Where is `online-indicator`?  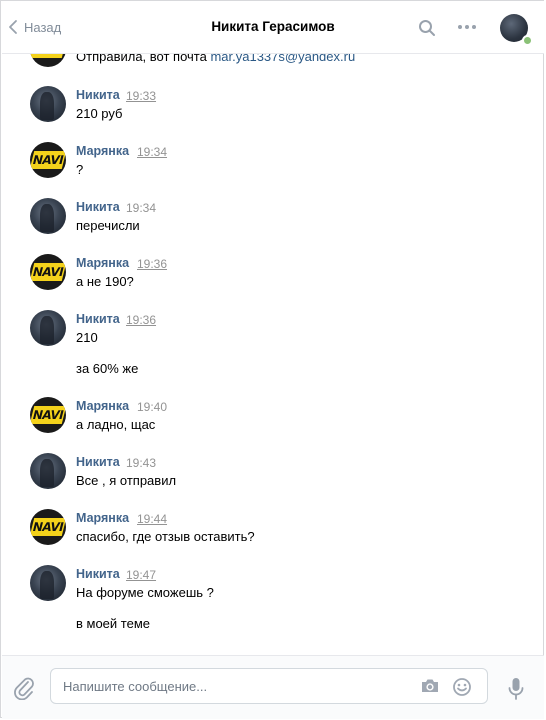 online-indicator is located at coordinates (527, 40).